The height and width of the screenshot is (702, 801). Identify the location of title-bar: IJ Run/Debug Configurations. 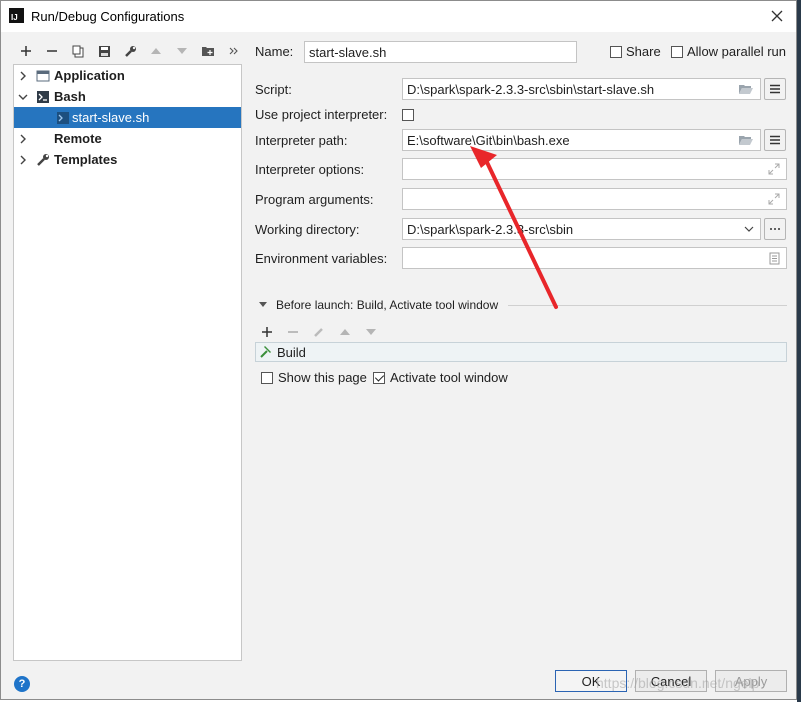
(398, 16).